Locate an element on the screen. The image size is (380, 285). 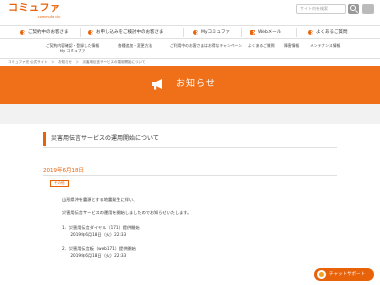
article-title: 災害用伝言サービスの運用開始について is located at coordinates (105, 138).